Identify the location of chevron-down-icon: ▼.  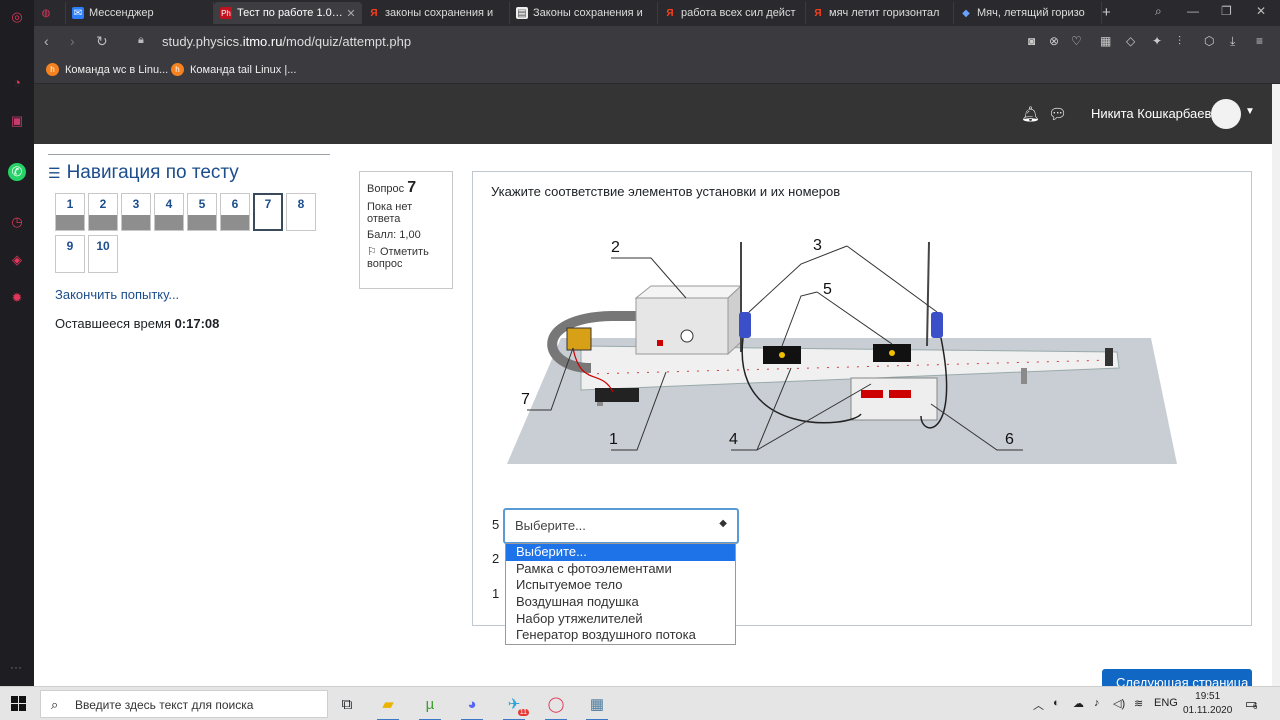
(1250, 111).